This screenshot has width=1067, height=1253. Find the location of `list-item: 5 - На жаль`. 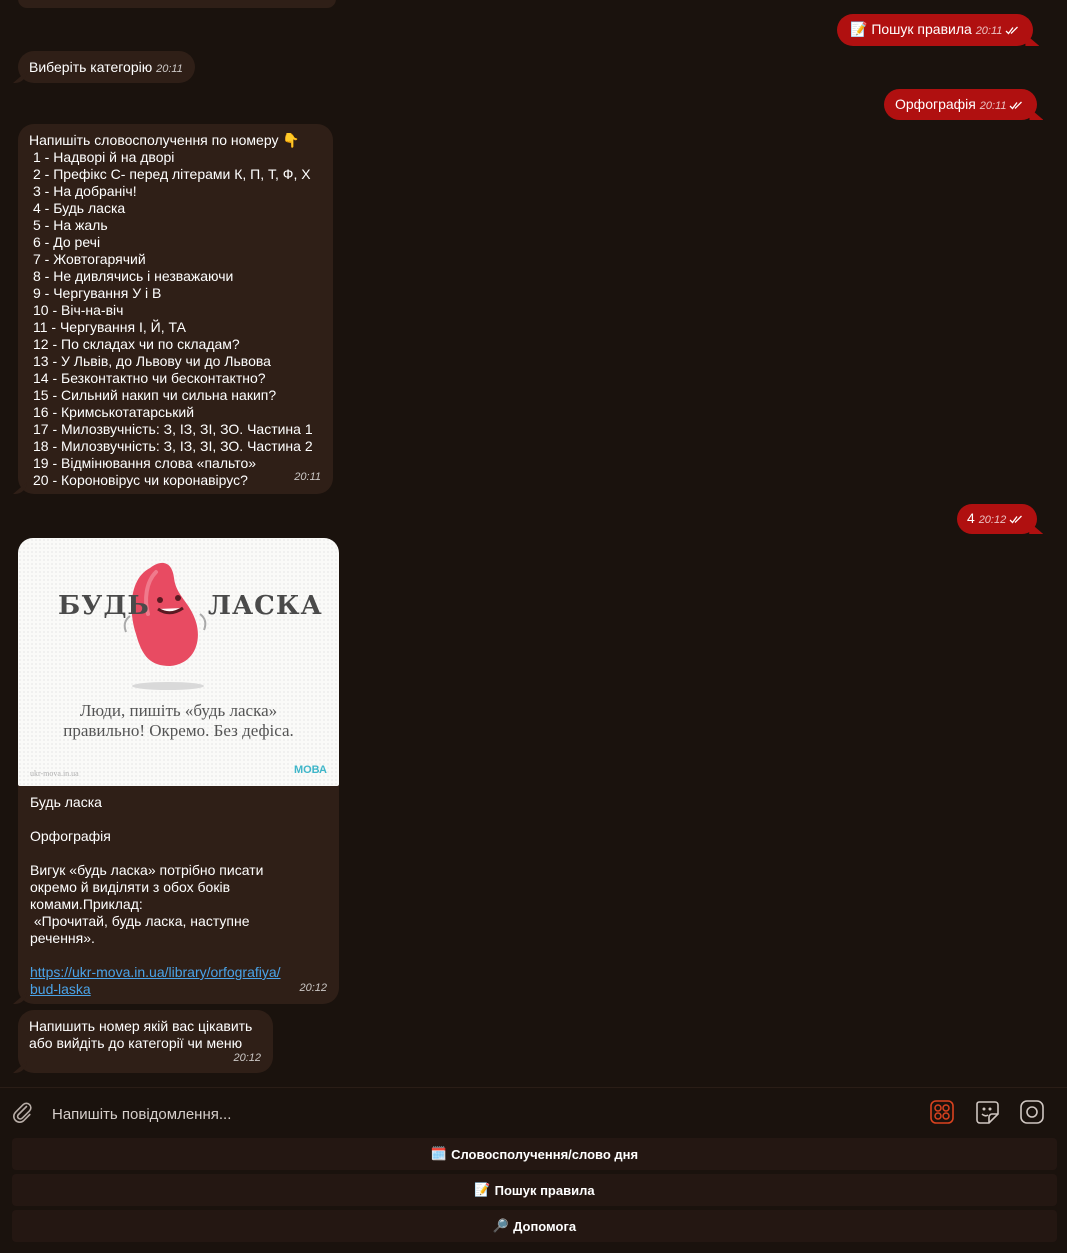

list-item: 5 - На жаль is located at coordinates (70, 225).